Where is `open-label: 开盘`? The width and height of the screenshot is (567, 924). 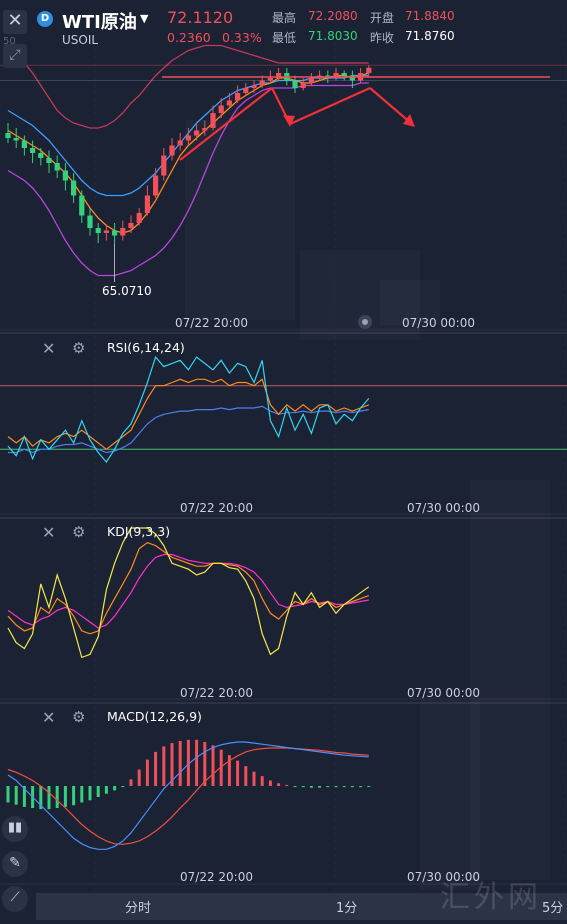 open-label: 开盘 is located at coordinates (382, 18).